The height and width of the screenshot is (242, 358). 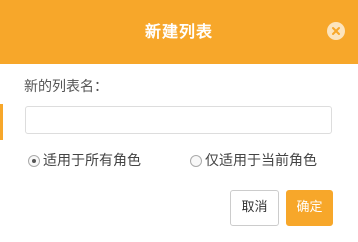 What do you see at coordinates (92, 161) in the screenshot?
I see `radio-all-roles-label: 适用于所有角色` at bounding box center [92, 161].